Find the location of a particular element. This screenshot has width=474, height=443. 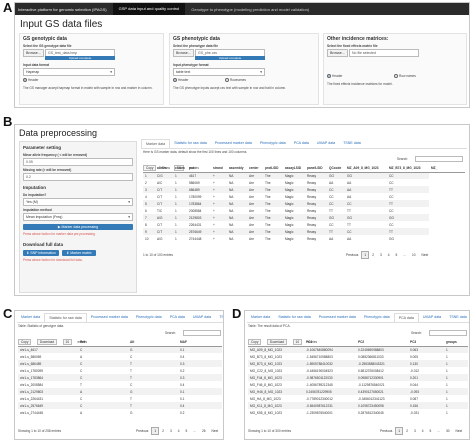

missing-rate-input: 0.2 is located at coordinates (78, 177).